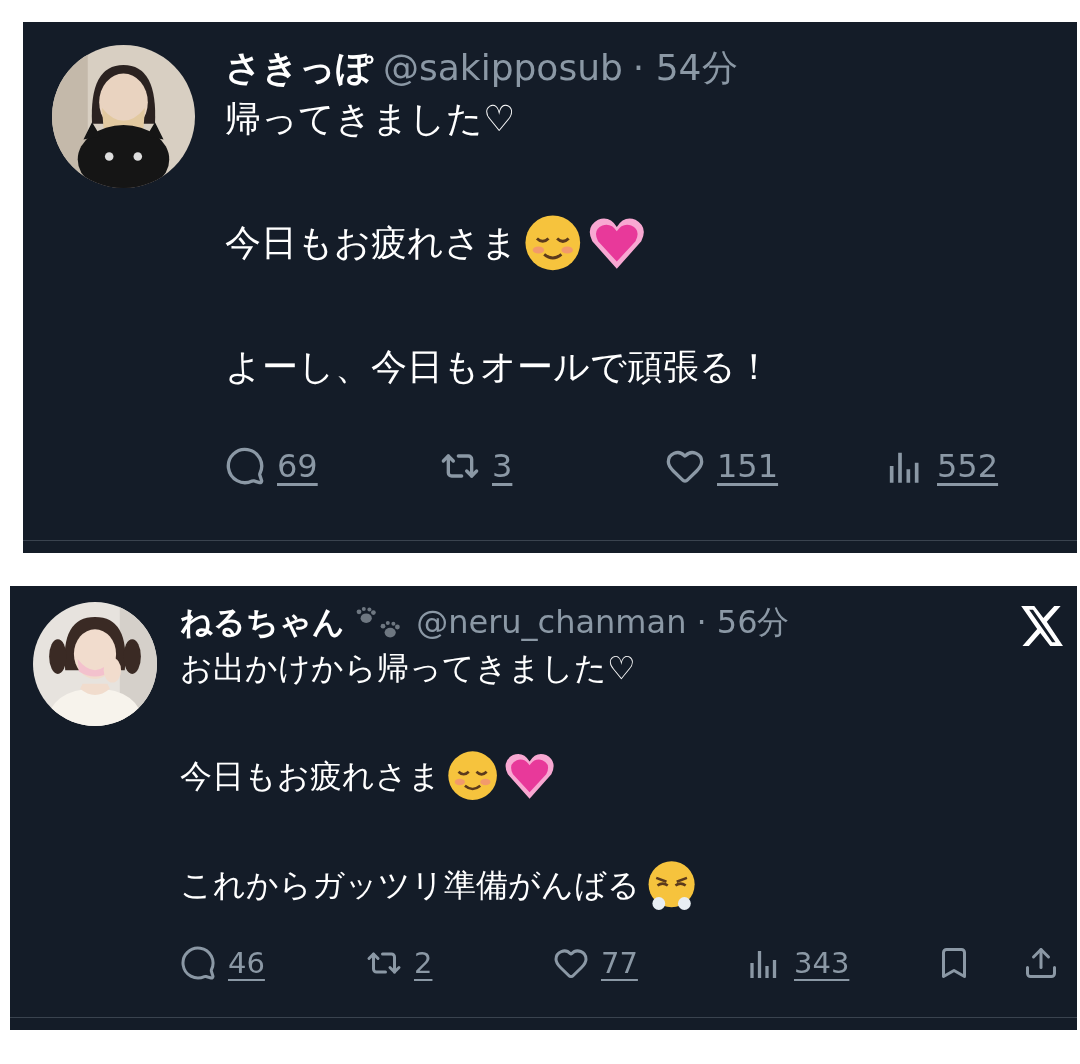 This screenshot has width=1080, height=1064. I want to click on views-count: 343, so click(822, 962).